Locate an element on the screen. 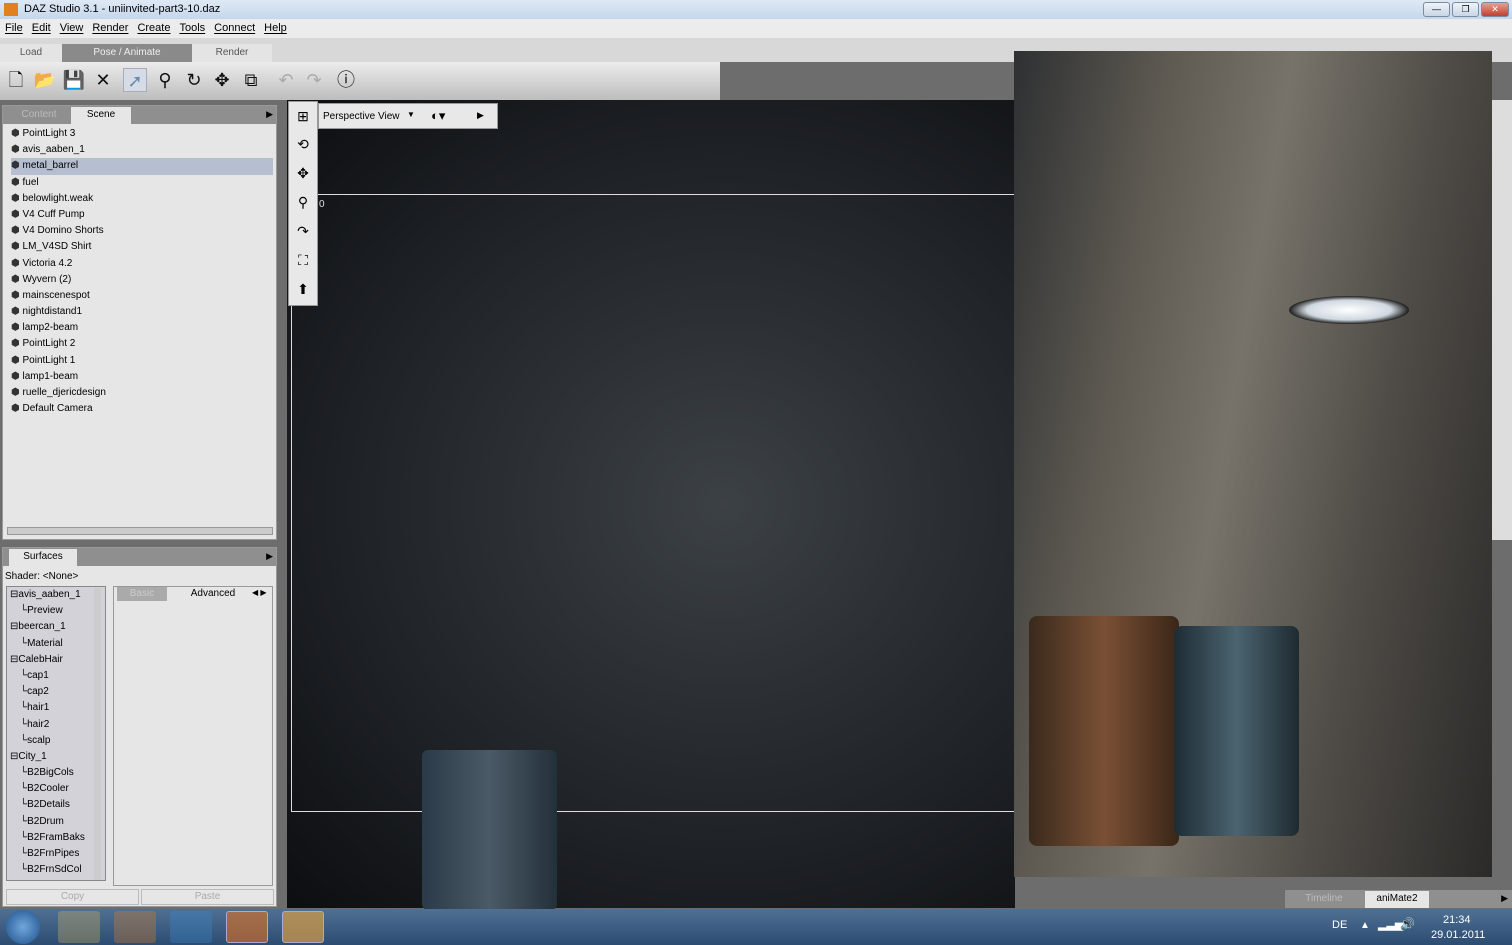 The image size is (1512, 945). menu-render: Render is located at coordinates (110, 28).